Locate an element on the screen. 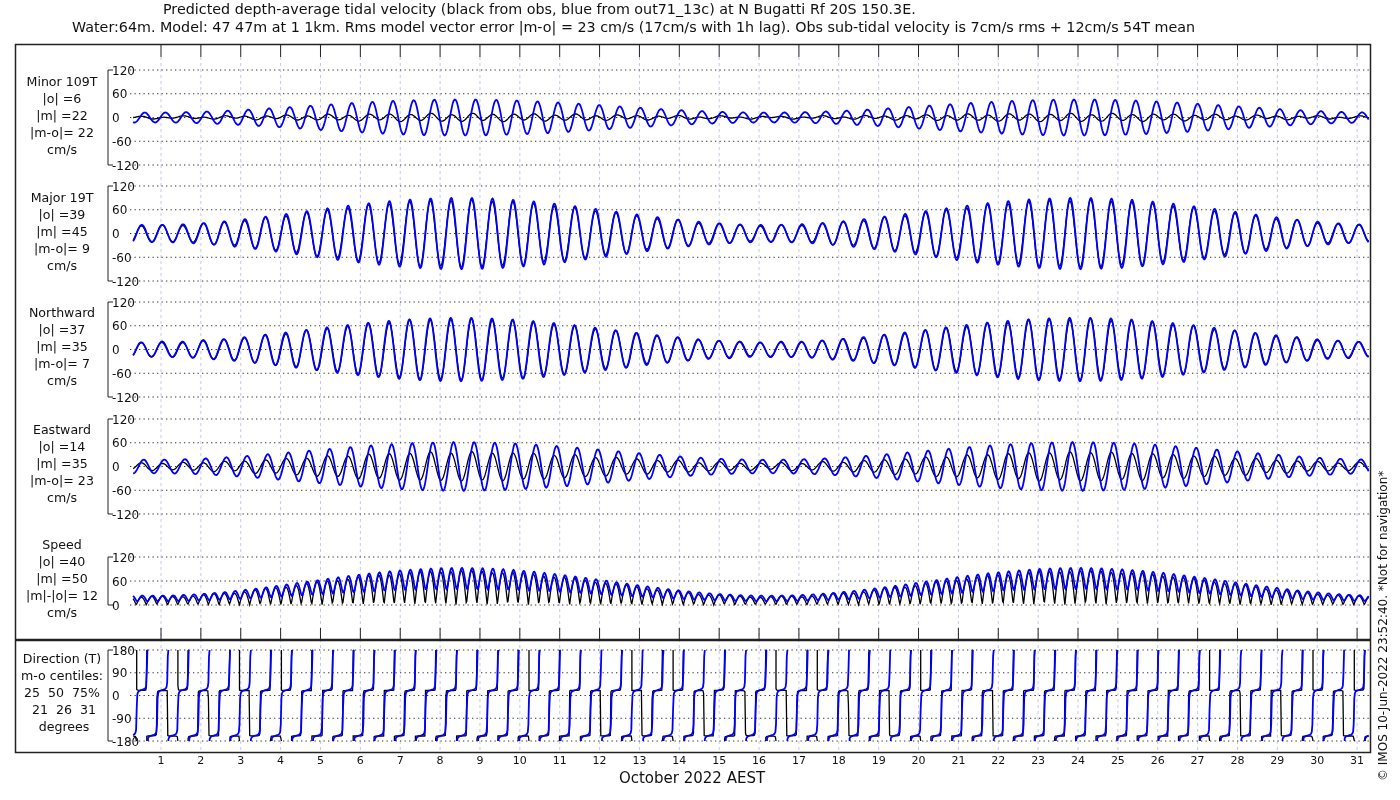 This screenshot has width=1400, height=800. x-tick-label: 16 is located at coordinates (759, 760).